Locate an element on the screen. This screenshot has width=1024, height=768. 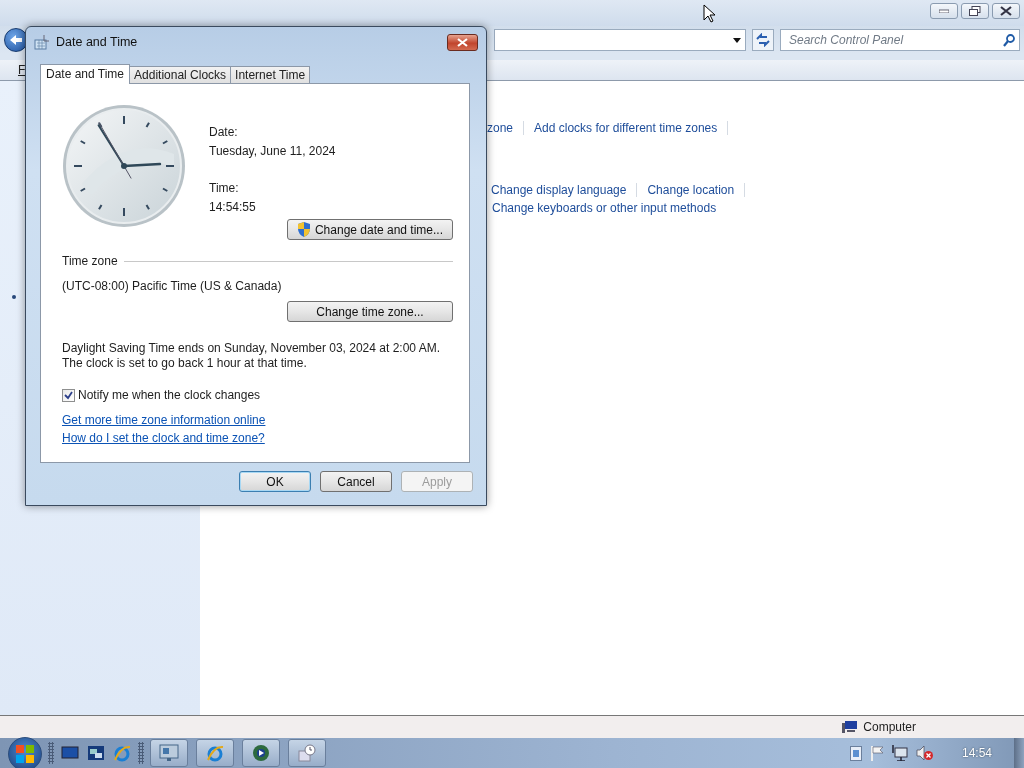
windows-logo is located at coordinates (25, 754).